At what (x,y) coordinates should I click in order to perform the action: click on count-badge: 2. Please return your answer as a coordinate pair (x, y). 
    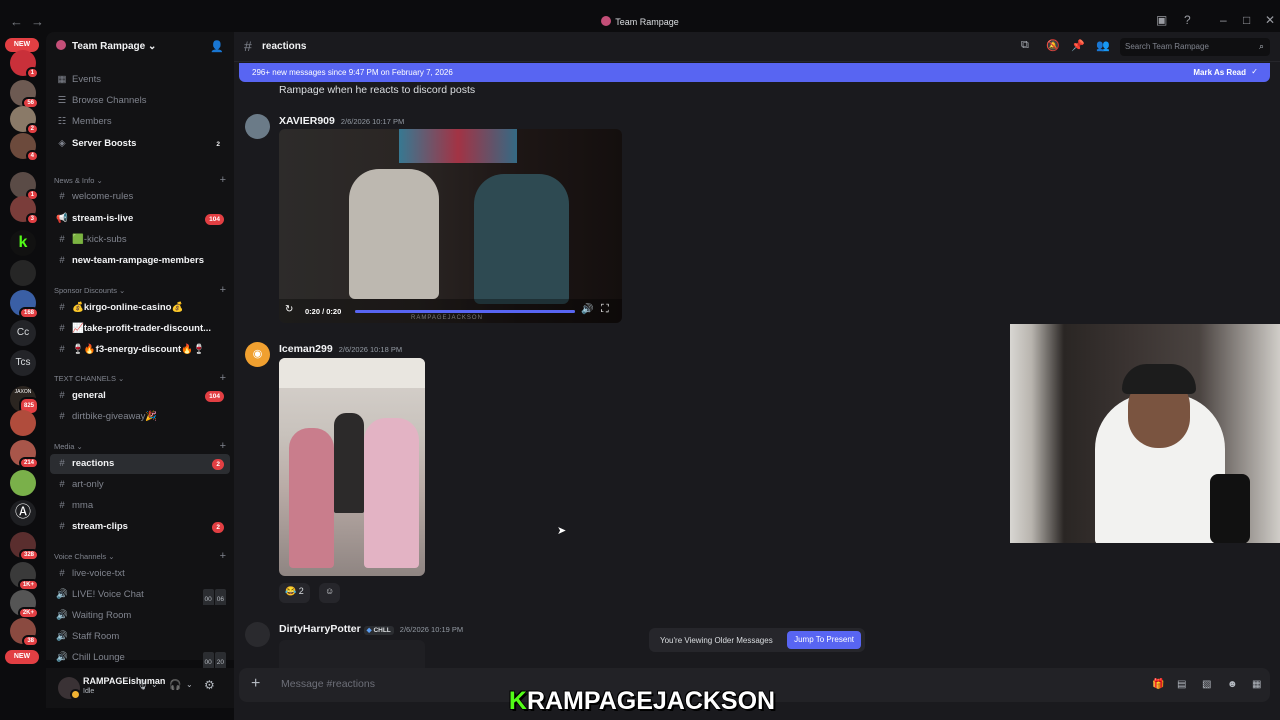
    Looking at the image, I should click on (218, 464).